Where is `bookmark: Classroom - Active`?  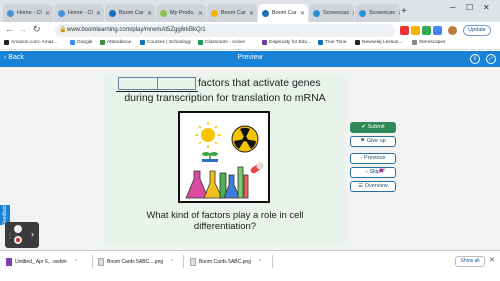
bookmark: Classroom - Active is located at coordinates (221, 42).